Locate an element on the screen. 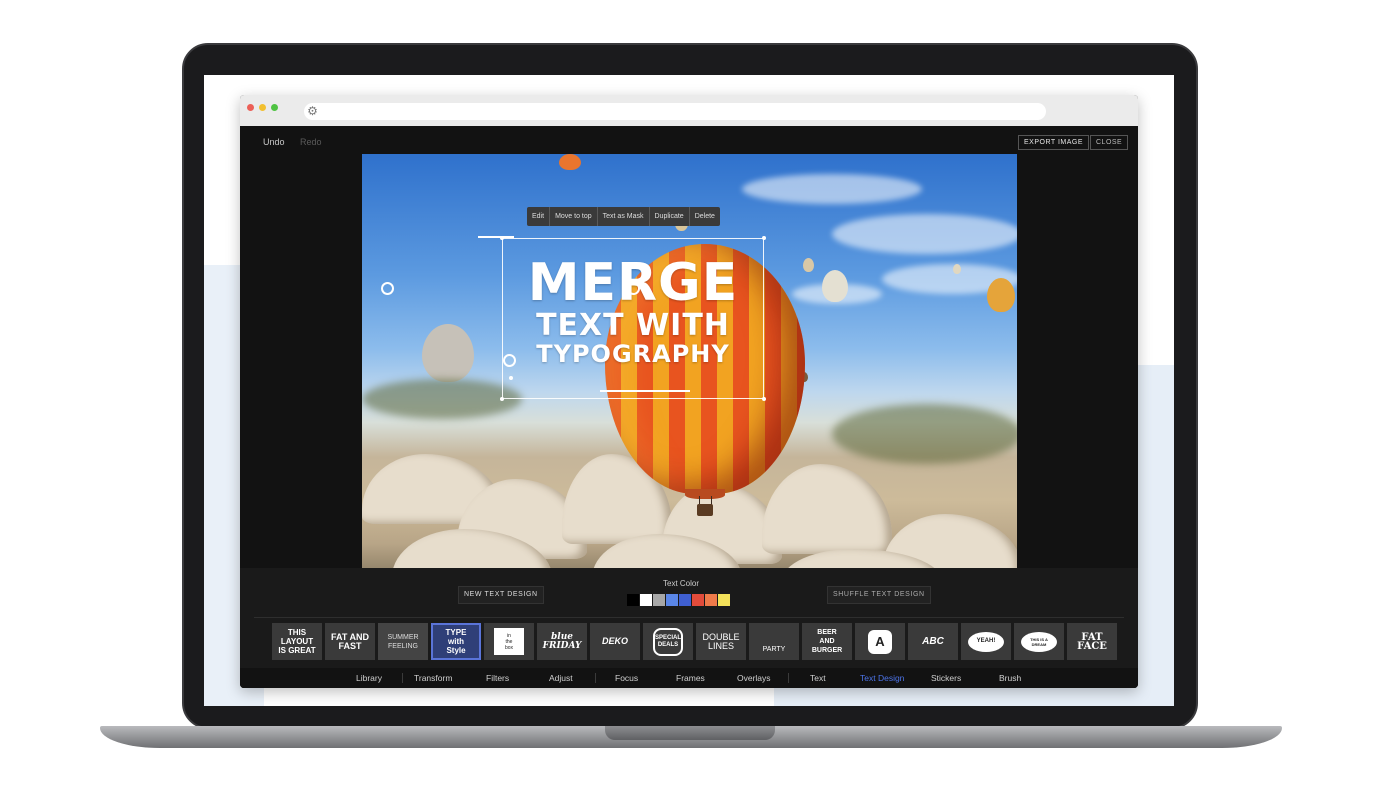 Image resolution: width=1383 pixels, height=800 pixels. design-special-deals: SPECIAL DEALS is located at coordinates (668, 641).